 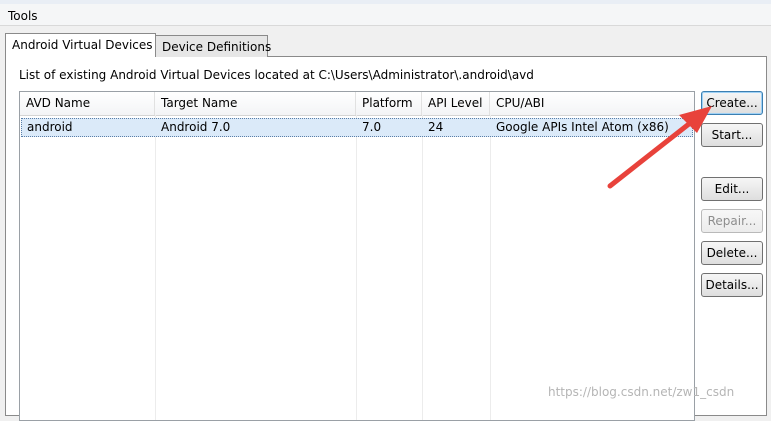 What do you see at coordinates (456, 103) in the screenshot?
I see `column-header-api-level: API Level` at bounding box center [456, 103].